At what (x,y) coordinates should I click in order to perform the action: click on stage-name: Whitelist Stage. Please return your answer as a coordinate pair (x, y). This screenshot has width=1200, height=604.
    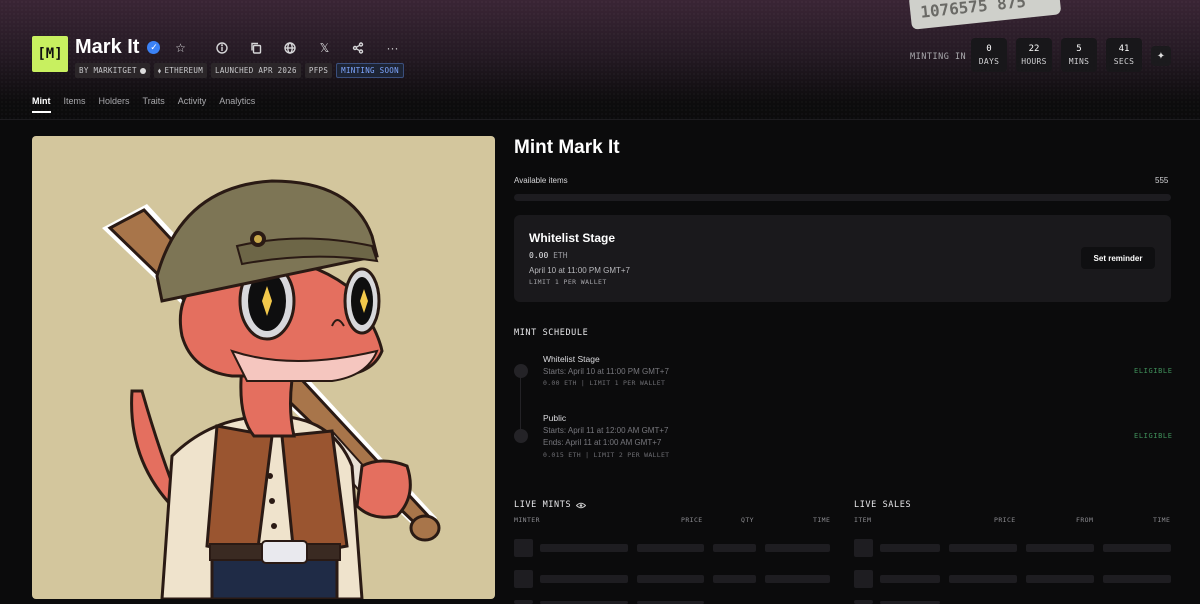
    Looking at the image, I should click on (572, 238).